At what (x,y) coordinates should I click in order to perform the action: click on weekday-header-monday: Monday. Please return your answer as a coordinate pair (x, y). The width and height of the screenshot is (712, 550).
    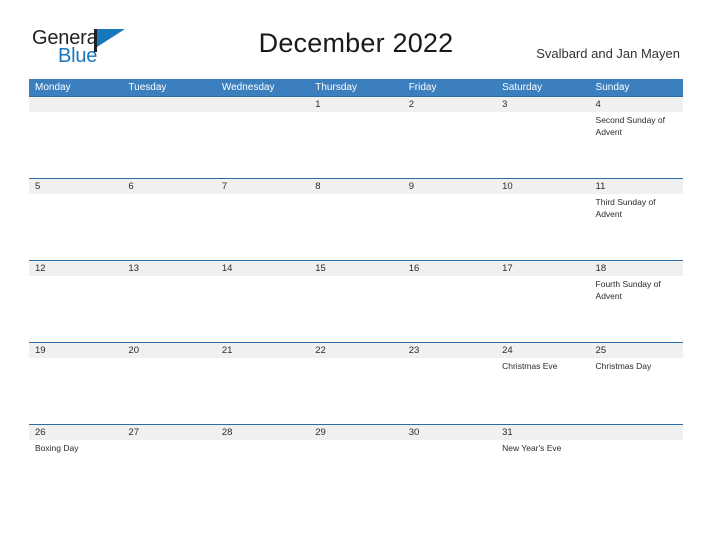
    Looking at the image, I should click on (53, 87).